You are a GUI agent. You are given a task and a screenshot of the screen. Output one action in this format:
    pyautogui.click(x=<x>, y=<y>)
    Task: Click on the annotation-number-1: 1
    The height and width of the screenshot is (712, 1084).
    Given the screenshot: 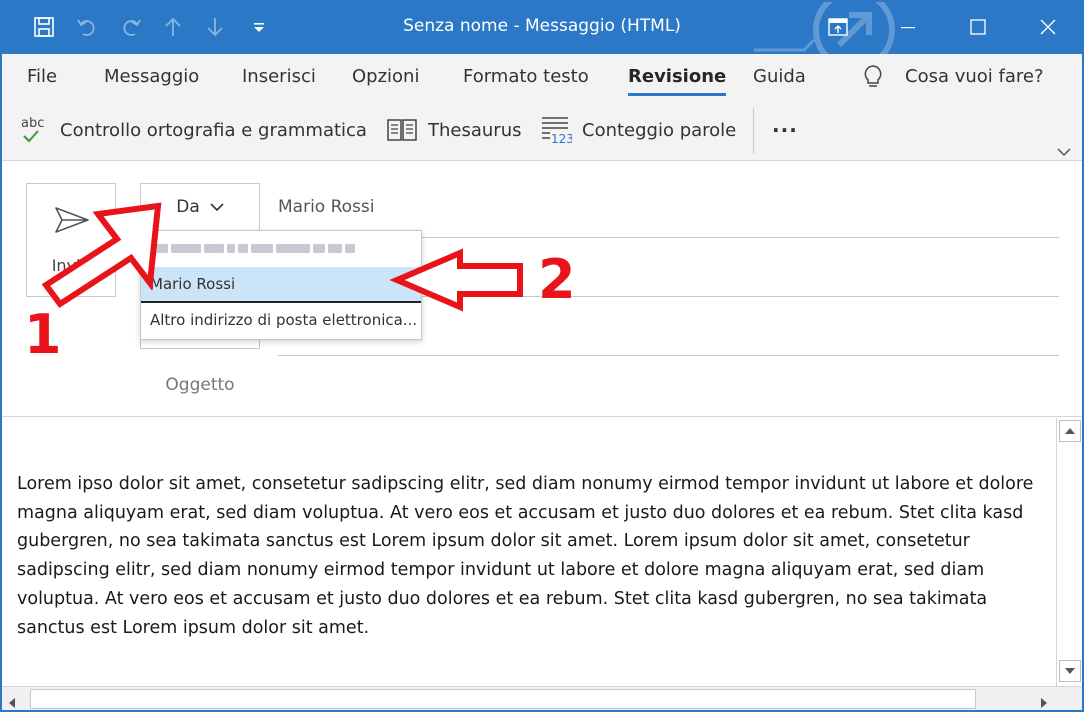 What is the action you would take?
    pyautogui.click(x=43, y=334)
    